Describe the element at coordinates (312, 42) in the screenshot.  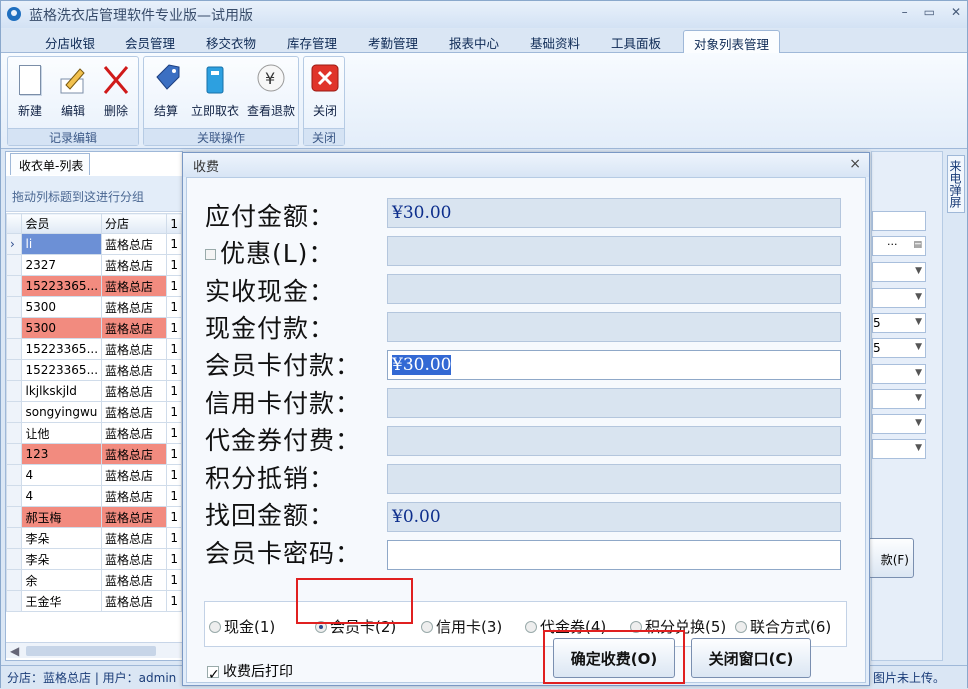
I see `tab-inventory: 库存管理` at that location.